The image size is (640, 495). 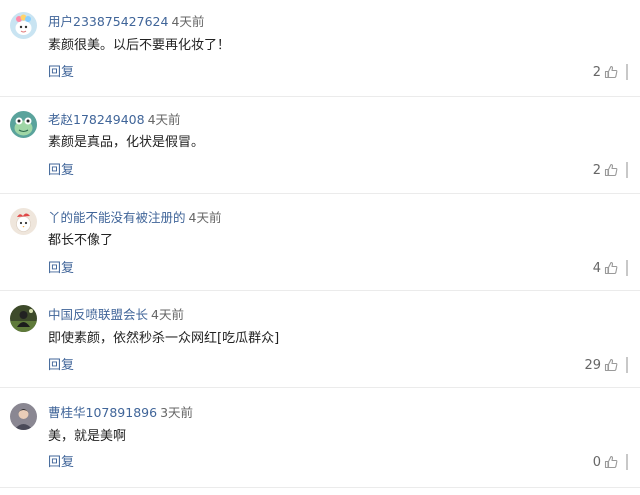 I want to click on comment-meta: 丫的能不能没有被注册的 4天前, so click(x=134, y=218).